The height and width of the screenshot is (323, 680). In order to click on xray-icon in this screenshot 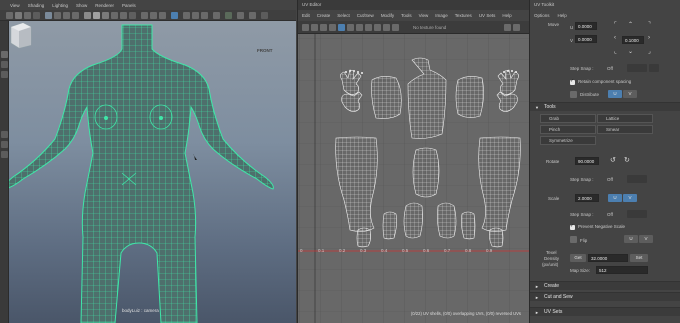, I will do `click(144, 15)`.